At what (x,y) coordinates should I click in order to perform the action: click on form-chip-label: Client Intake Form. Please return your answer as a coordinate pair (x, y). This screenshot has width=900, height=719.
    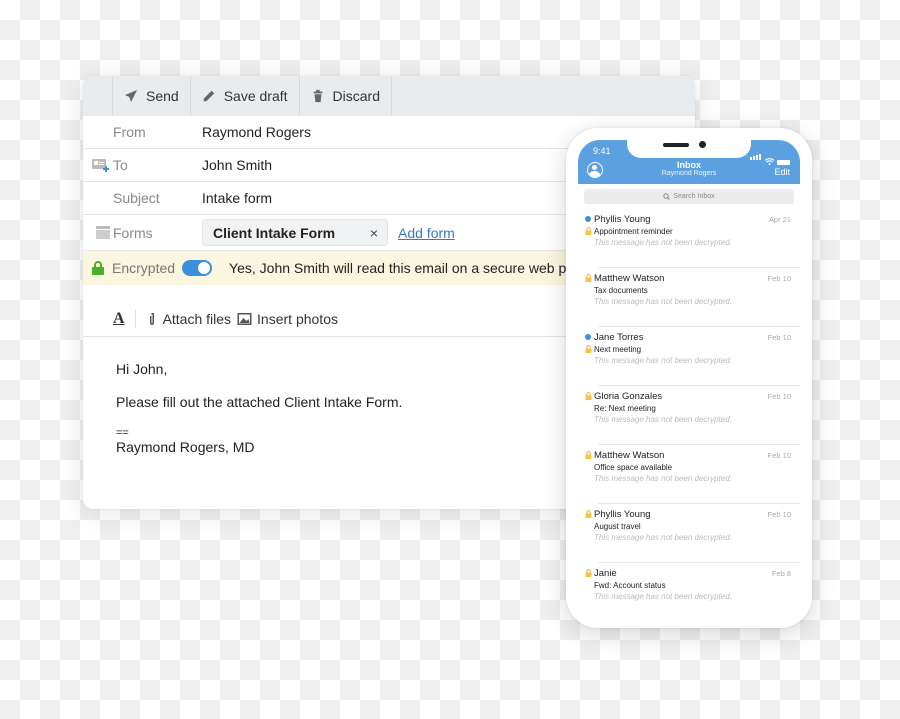
    Looking at the image, I should click on (274, 232).